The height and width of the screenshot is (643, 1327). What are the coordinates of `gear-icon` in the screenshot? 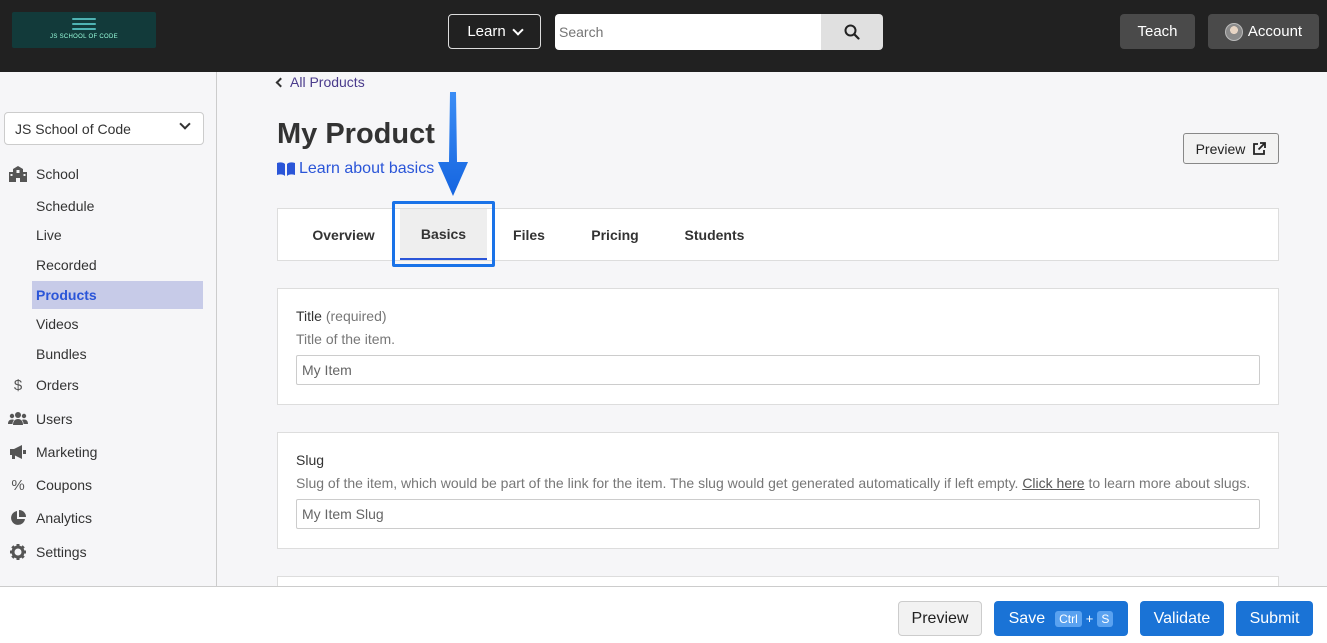 It's located at (18, 552).